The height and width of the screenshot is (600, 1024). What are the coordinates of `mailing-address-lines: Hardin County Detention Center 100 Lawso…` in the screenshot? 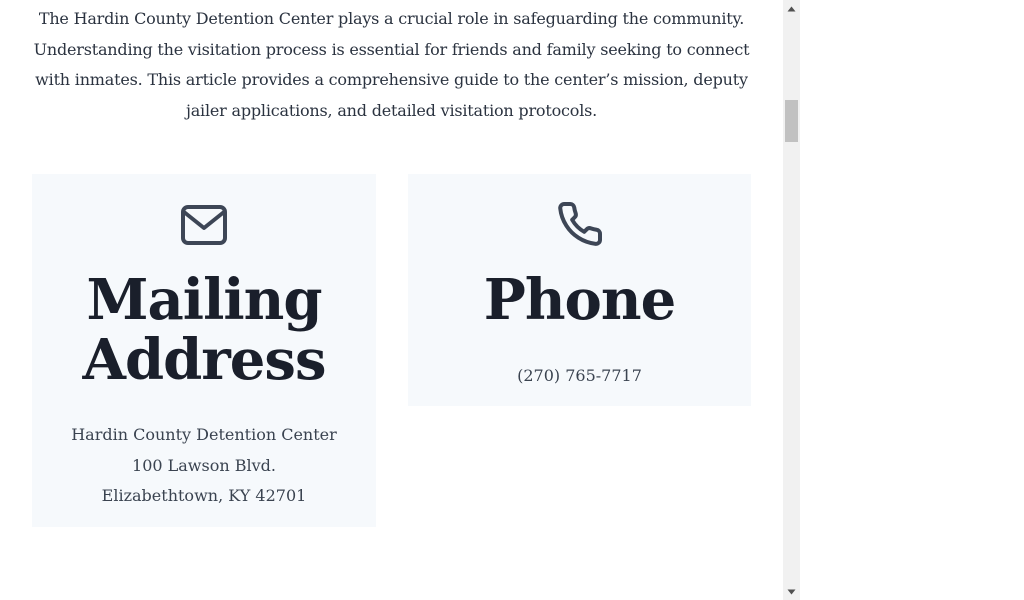 It's located at (204, 466).